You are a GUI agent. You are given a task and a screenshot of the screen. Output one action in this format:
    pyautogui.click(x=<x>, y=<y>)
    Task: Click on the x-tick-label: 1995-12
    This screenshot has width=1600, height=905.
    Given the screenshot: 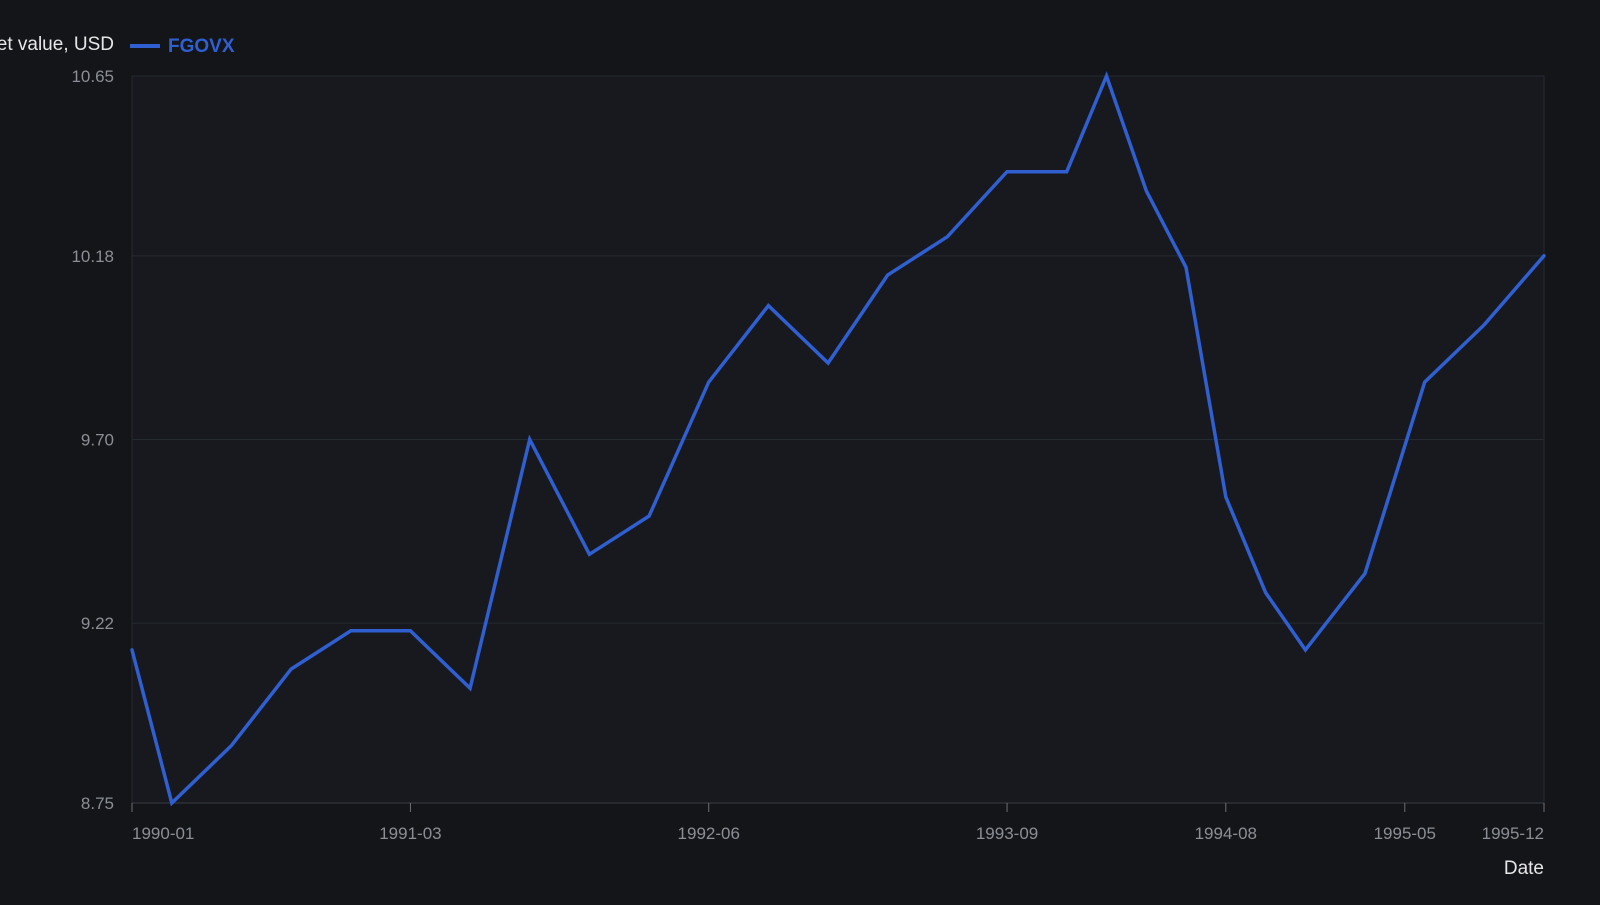 What is the action you would take?
    pyautogui.click(x=1513, y=833)
    